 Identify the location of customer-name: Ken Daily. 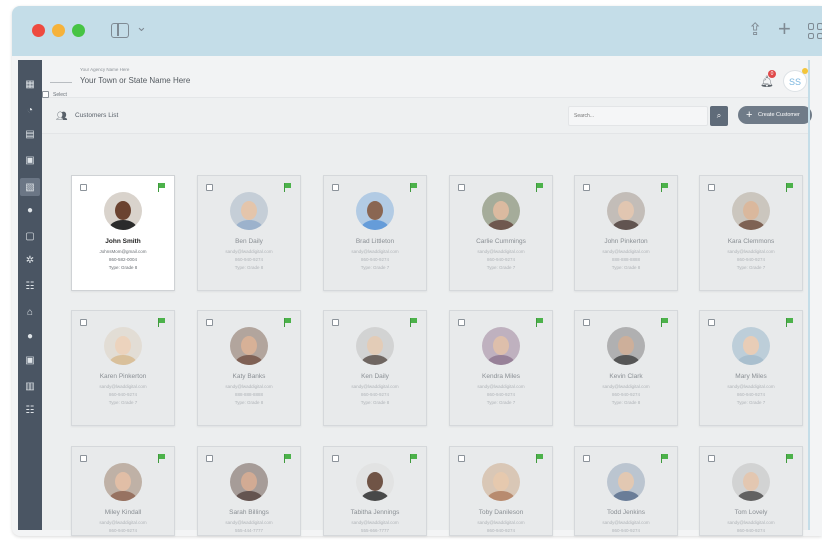
(375, 376).